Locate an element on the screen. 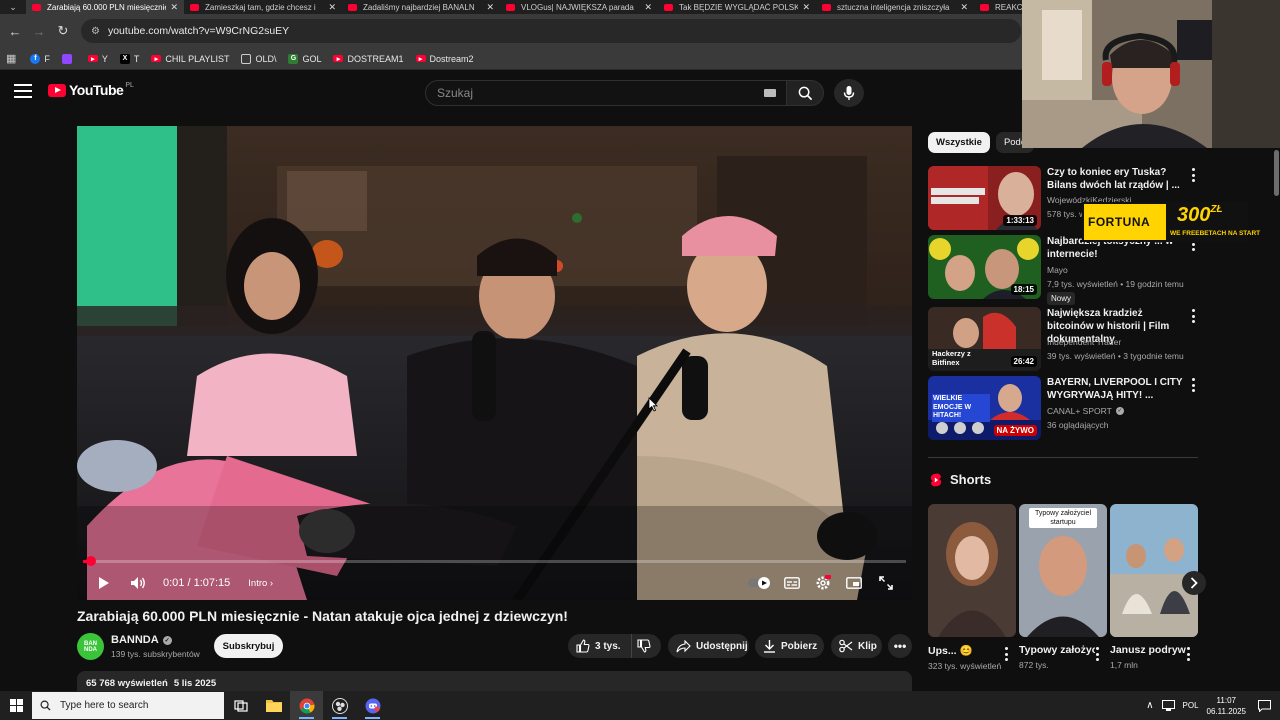 This screenshot has width=1280, height=720. chrome-taskbar-button is located at coordinates (306, 705).